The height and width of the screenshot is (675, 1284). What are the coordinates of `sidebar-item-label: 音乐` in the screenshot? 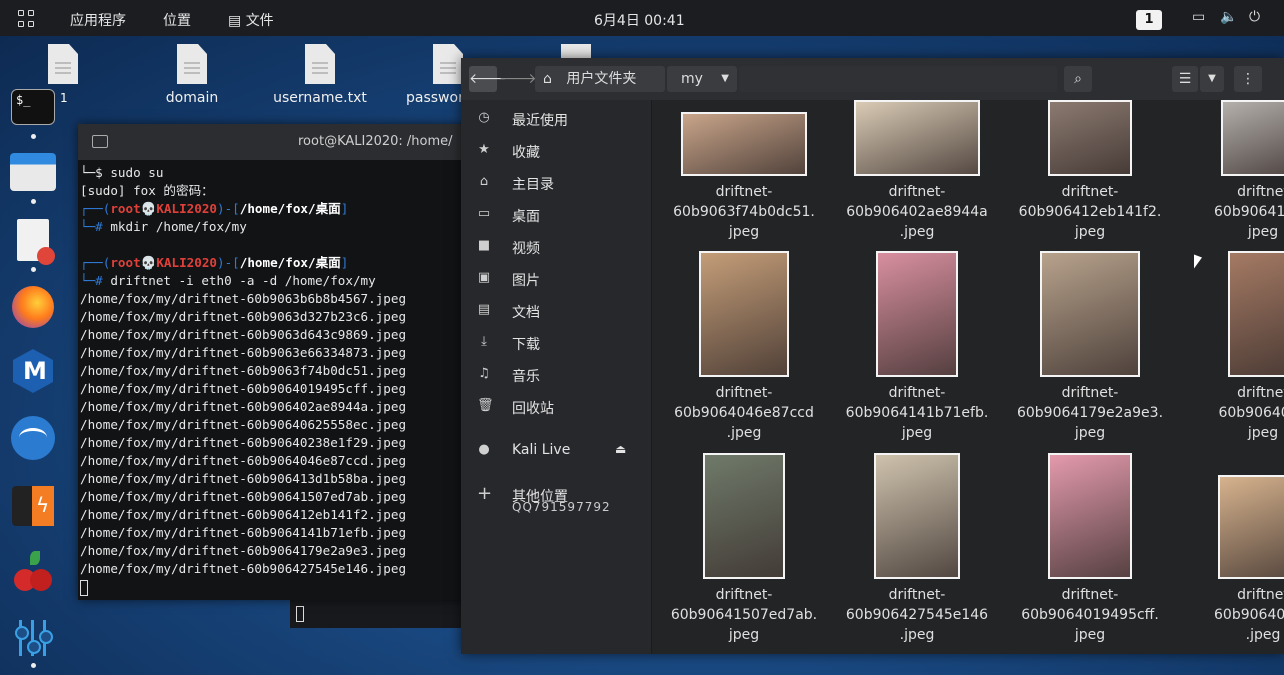 It's located at (526, 377).